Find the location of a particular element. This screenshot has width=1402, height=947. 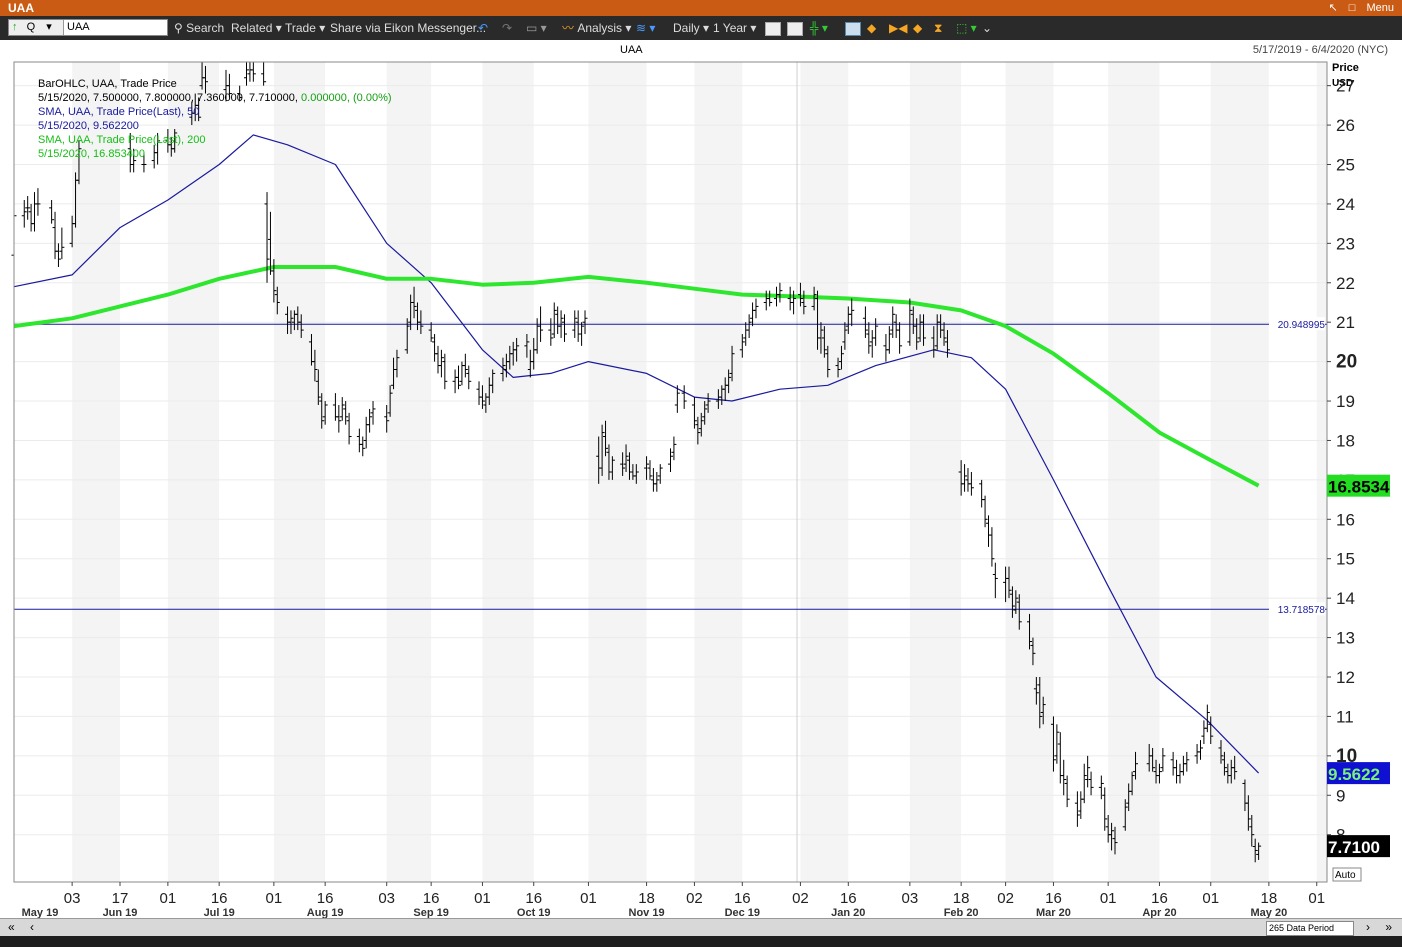

compare-chart-icon is located at coordinates (795, 28).